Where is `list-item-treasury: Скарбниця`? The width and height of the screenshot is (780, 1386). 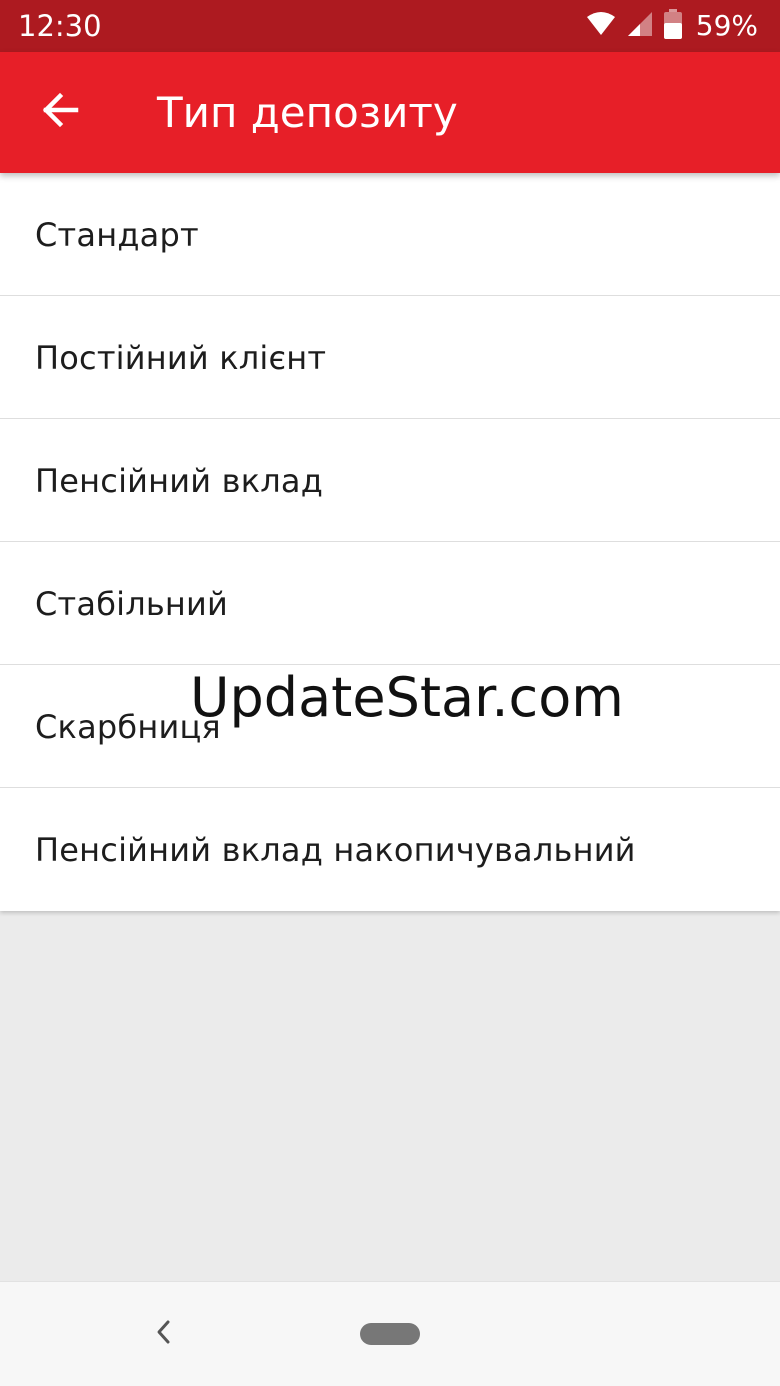 list-item-treasury: Скарбниця is located at coordinates (390, 726).